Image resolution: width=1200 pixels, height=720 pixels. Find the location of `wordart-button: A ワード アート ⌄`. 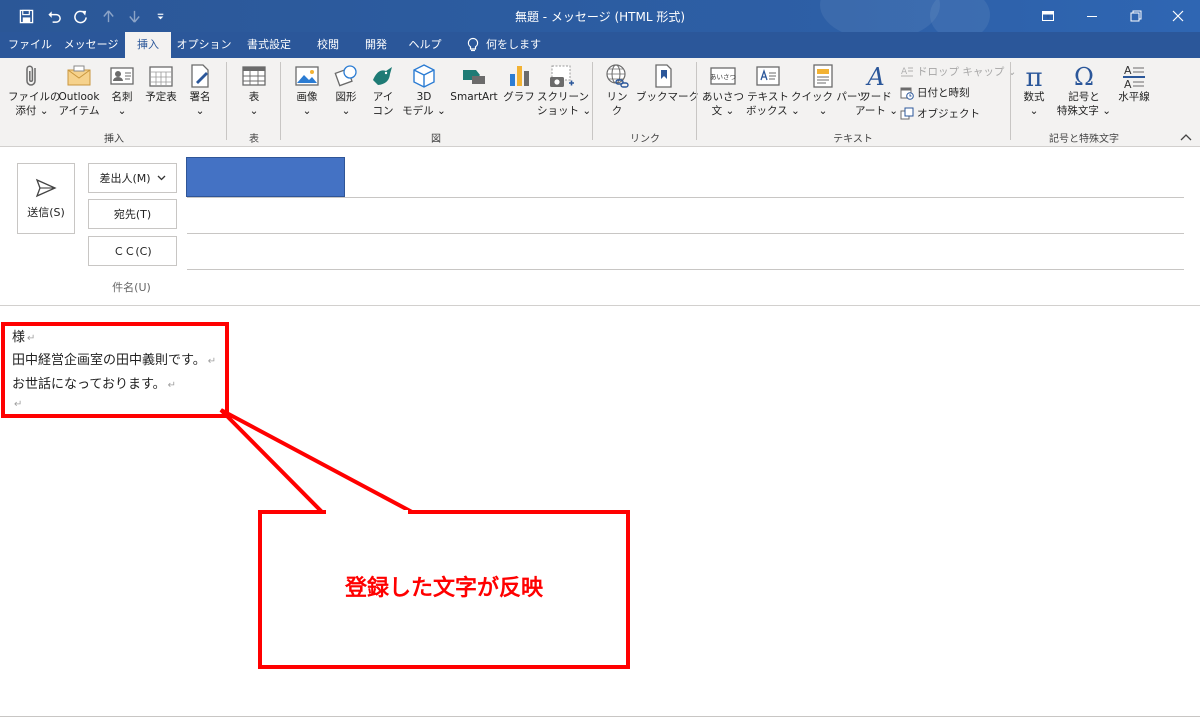

wordart-button: A ワード アート ⌄ is located at coordinates (876, 90).